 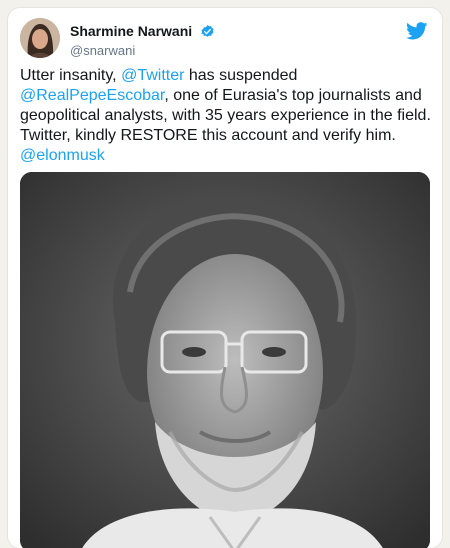 What do you see at coordinates (241, 75) in the screenshot?
I see `text-segment: has suspended` at bounding box center [241, 75].